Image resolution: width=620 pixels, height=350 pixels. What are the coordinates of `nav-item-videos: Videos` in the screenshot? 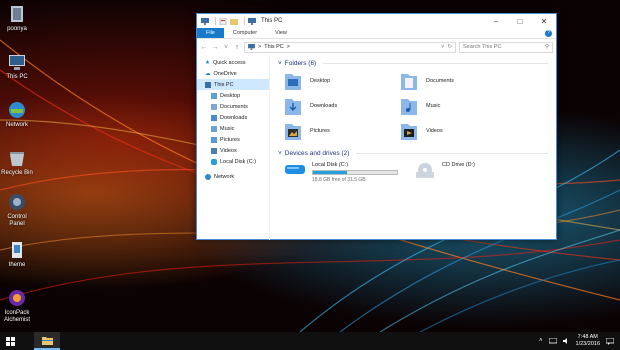 It's located at (233, 150).